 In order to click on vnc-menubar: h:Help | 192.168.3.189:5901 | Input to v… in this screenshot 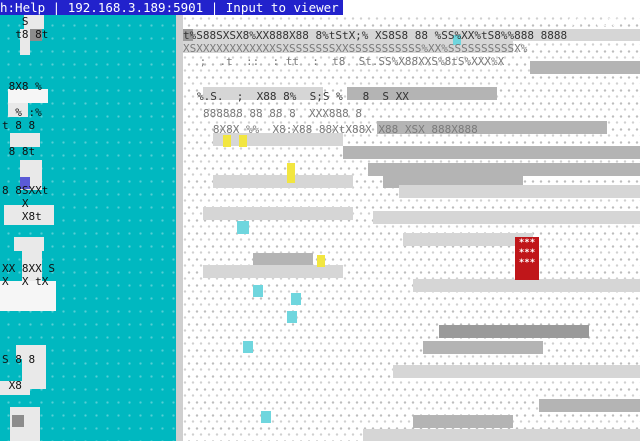, I will do `click(171, 7)`.